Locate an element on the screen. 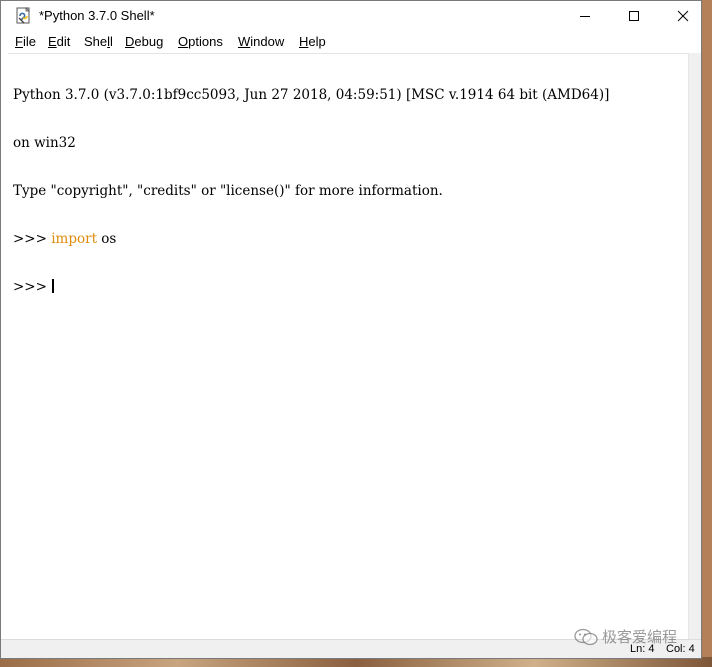 The width and height of the screenshot is (712, 667). menu-file: File is located at coordinates (25, 41).